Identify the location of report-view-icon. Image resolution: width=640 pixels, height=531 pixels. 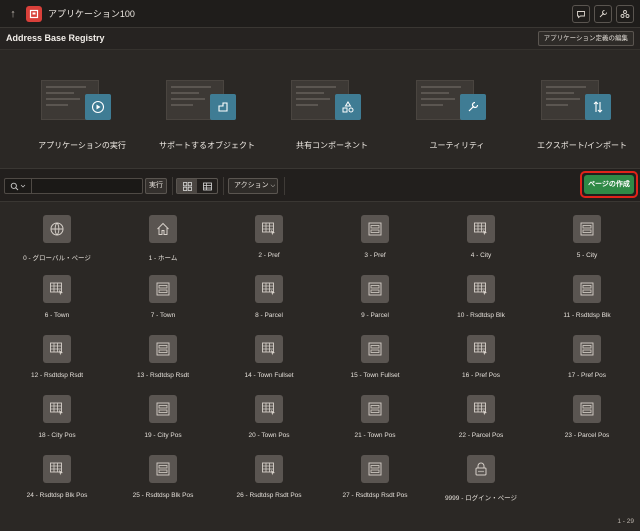
(207, 186).